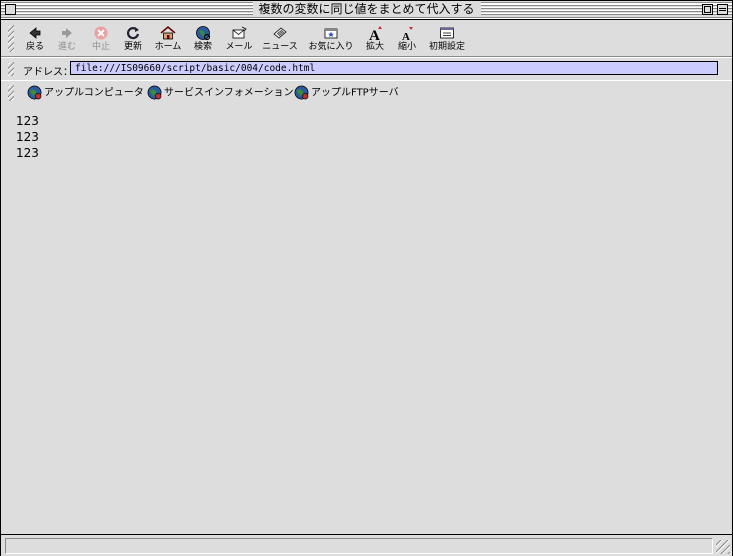 The width and height of the screenshot is (733, 556). Describe the element at coordinates (331, 47) in the screenshot. I see `favorites-label: お気に入り` at that location.